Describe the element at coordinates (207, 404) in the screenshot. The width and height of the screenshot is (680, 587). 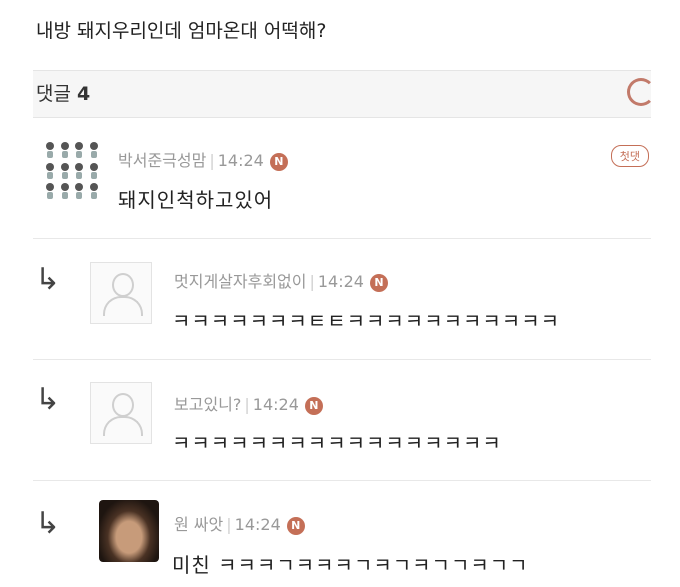
I see `nickname: 보고있니?` at that location.